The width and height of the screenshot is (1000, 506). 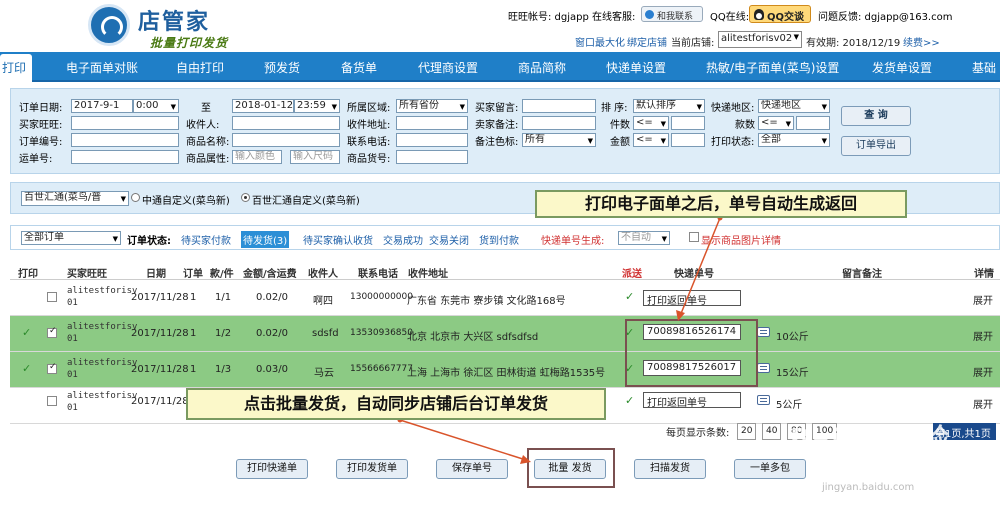 What do you see at coordinates (721, 204) in the screenshot?
I see `callout-auto-tracking: 打印电子面单之后，单号自动生成返回` at bounding box center [721, 204].